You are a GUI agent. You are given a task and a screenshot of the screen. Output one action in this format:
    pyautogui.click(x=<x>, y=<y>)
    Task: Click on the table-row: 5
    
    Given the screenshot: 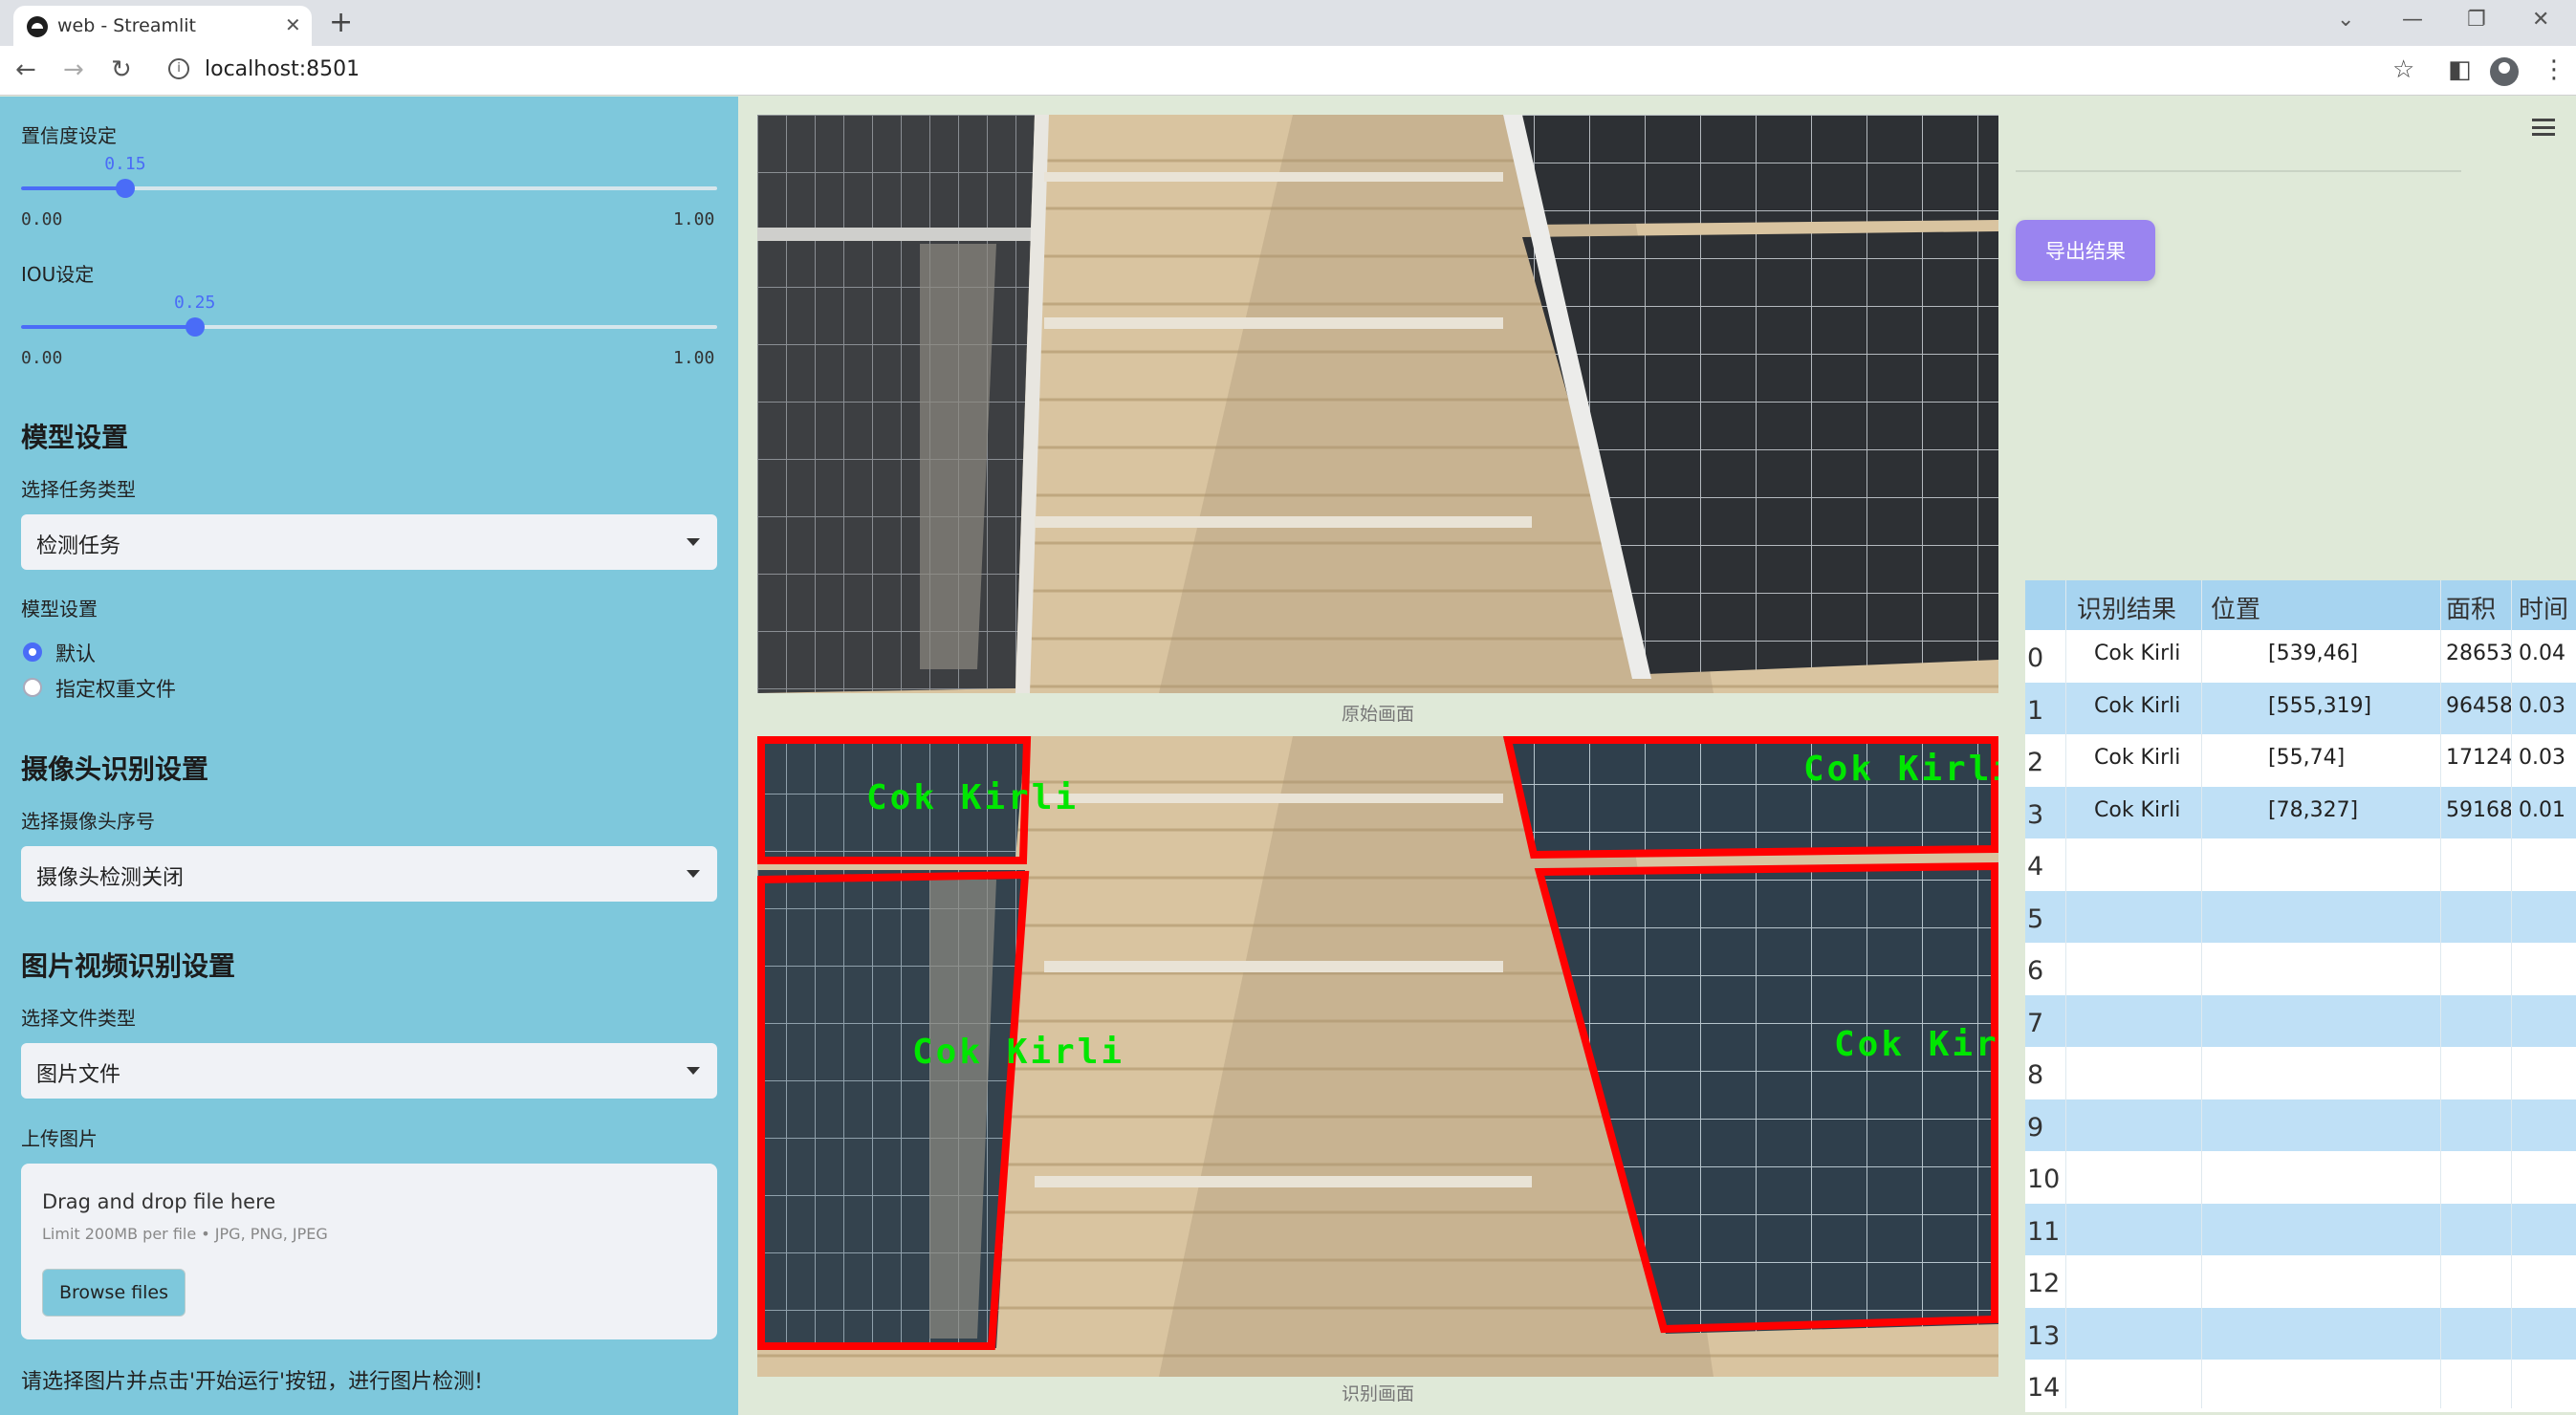 What is the action you would take?
    pyautogui.click(x=2300, y=917)
    